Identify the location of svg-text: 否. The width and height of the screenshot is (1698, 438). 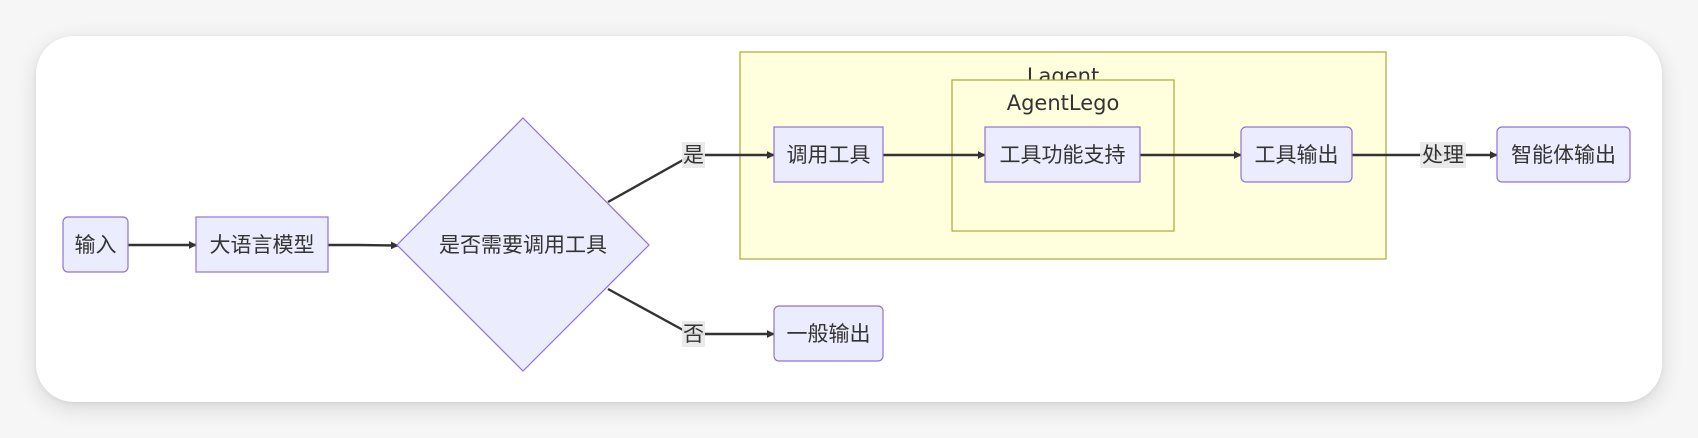
(693, 334).